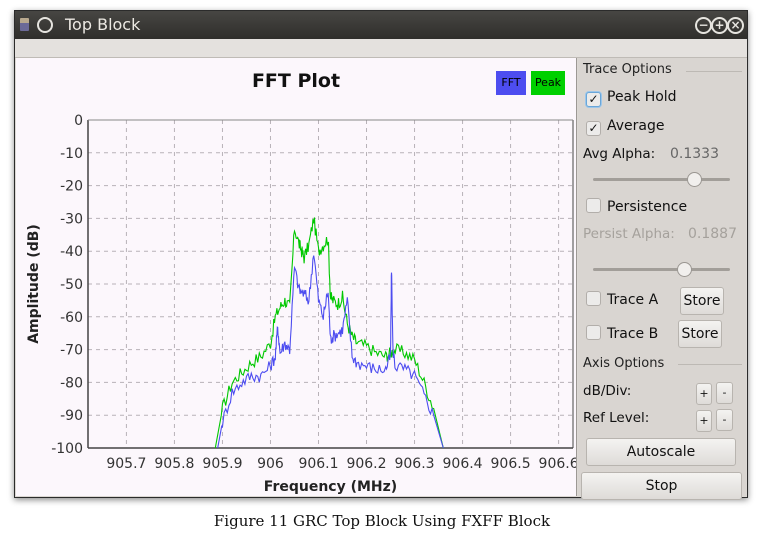  I want to click on x-tick-label: 906.6, so click(557, 464).